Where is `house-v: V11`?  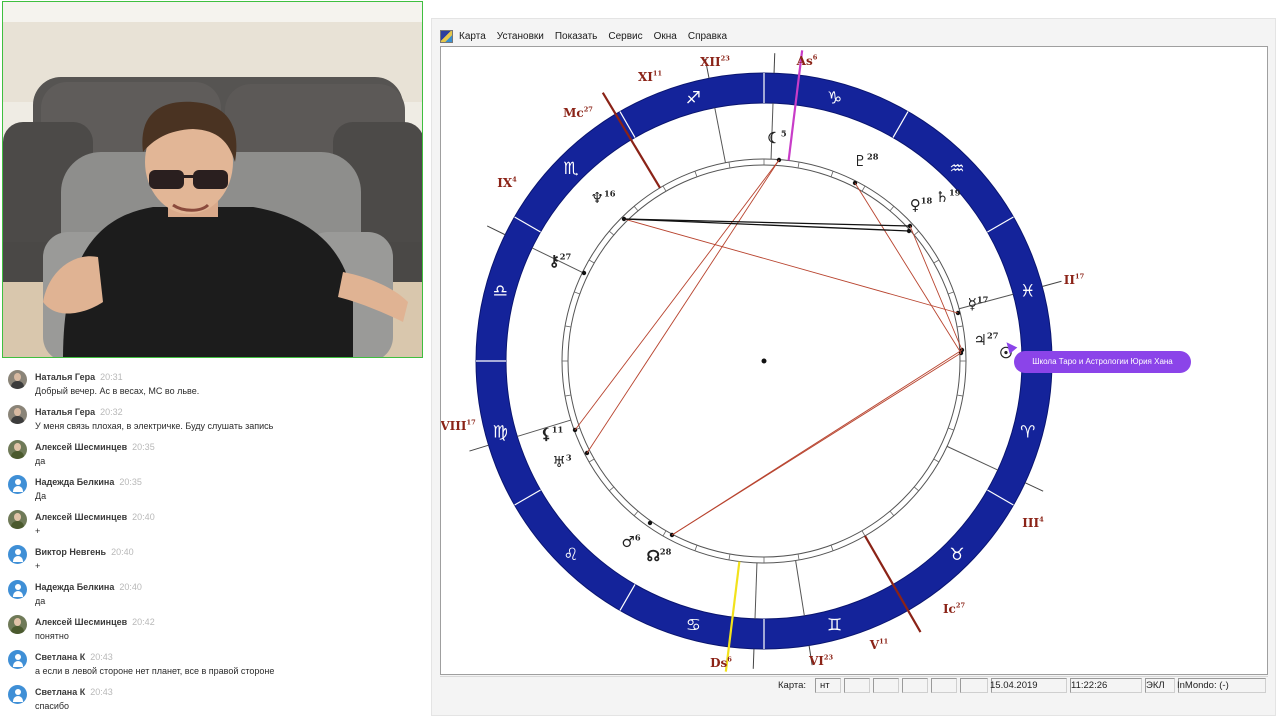 house-v: V11 is located at coordinates (879, 645).